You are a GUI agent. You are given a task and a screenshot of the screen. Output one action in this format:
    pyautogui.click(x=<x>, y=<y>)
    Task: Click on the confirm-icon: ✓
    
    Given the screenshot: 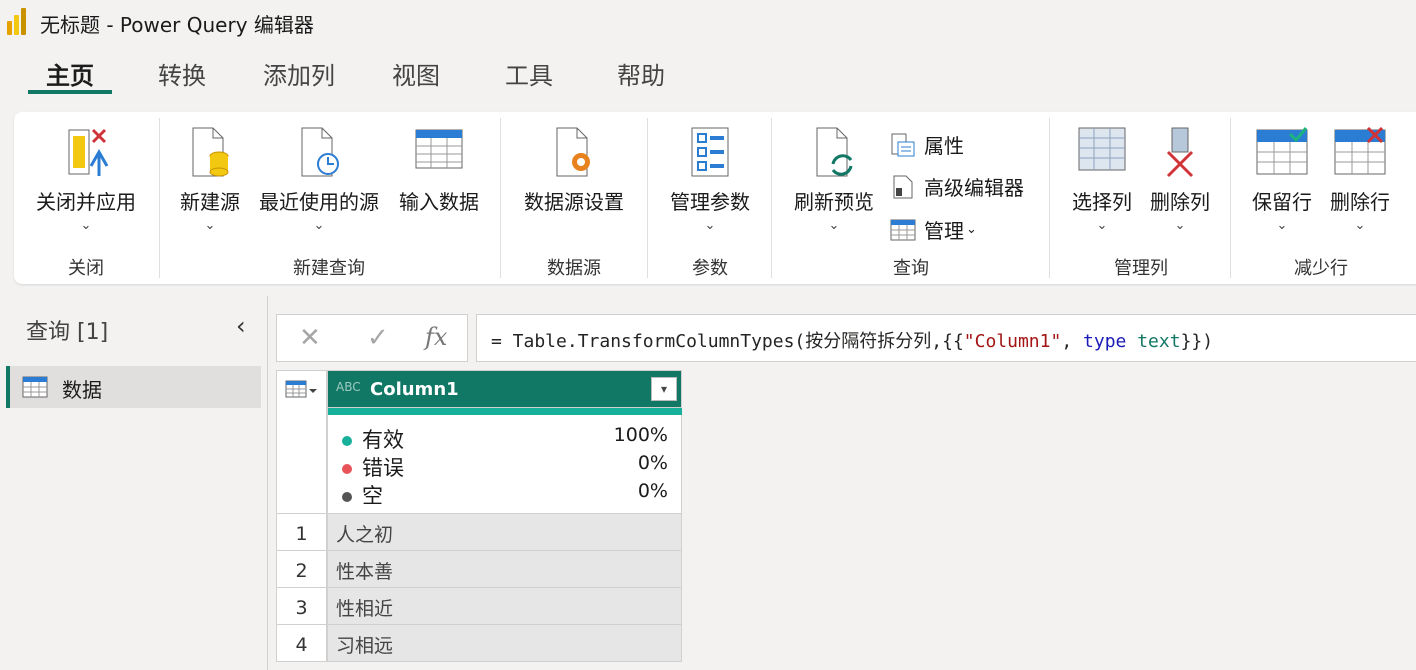 What is the action you would take?
    pyautogui.click(x=378, y=338)
    